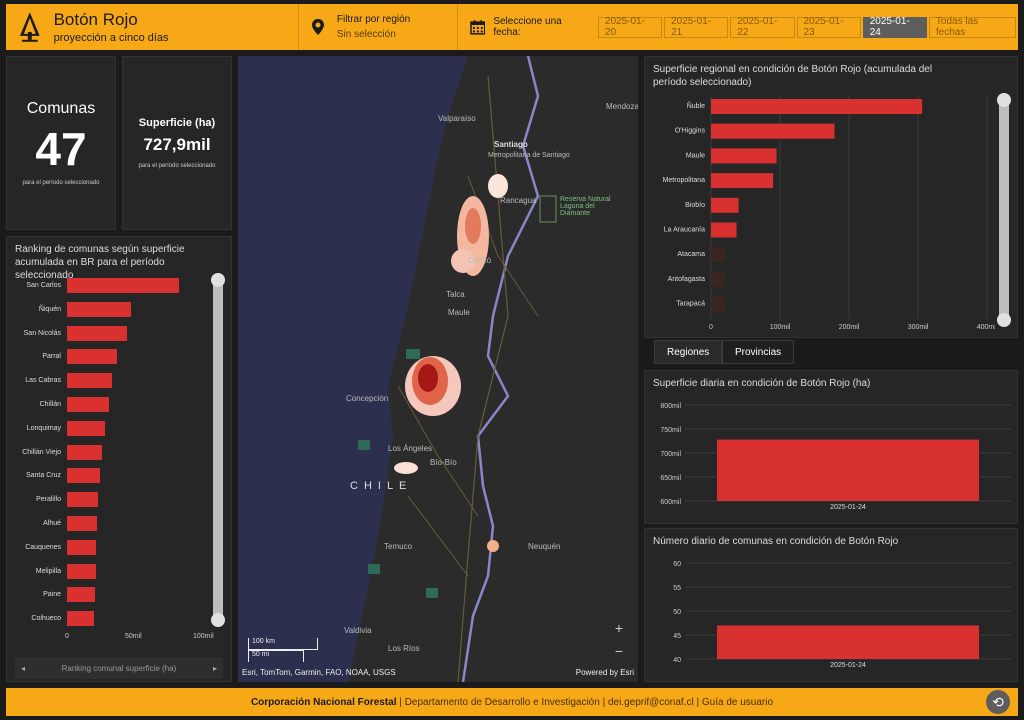 Image resolution: width=1024 pixels, height=720 pixels. What do you see at coordinates (762, 27) in the screenshot?
I see `date-button-2025-01-22: 2025-01-22` at bounding box center [762, 27].